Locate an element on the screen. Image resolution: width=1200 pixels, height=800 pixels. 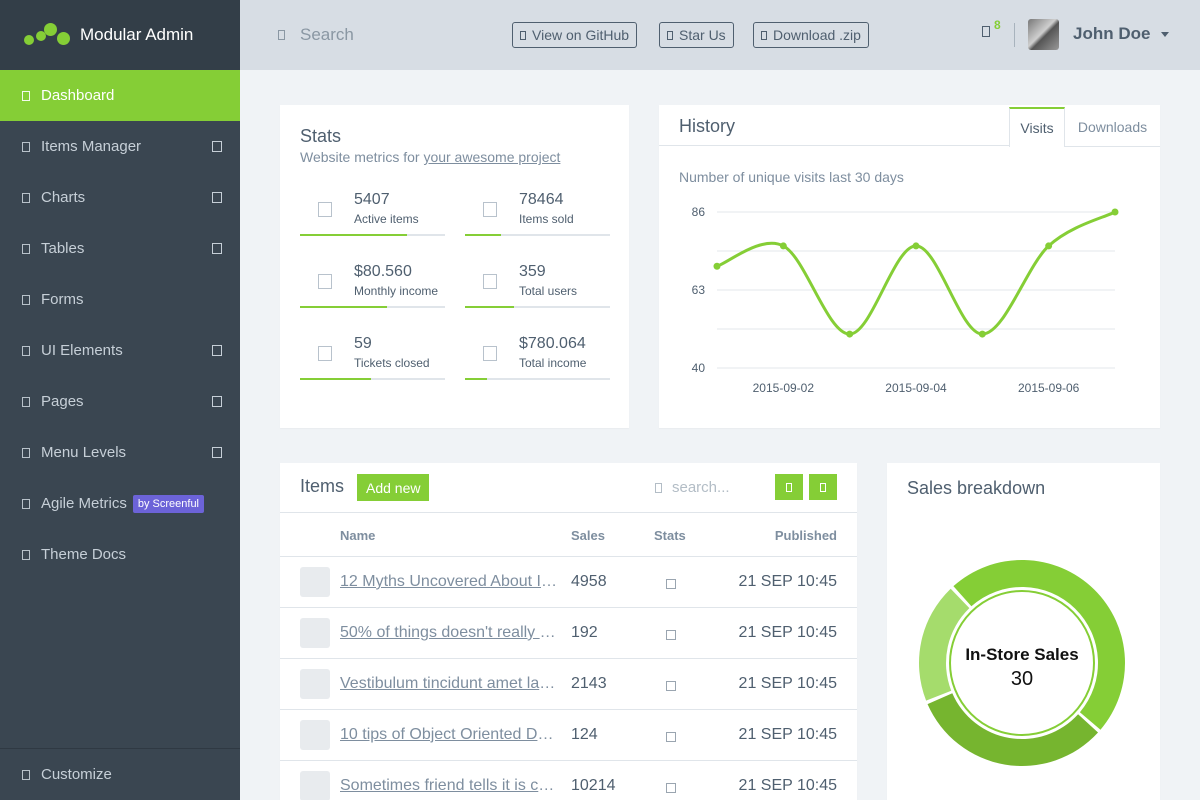
star-icon is located at coordinates (670, 35).